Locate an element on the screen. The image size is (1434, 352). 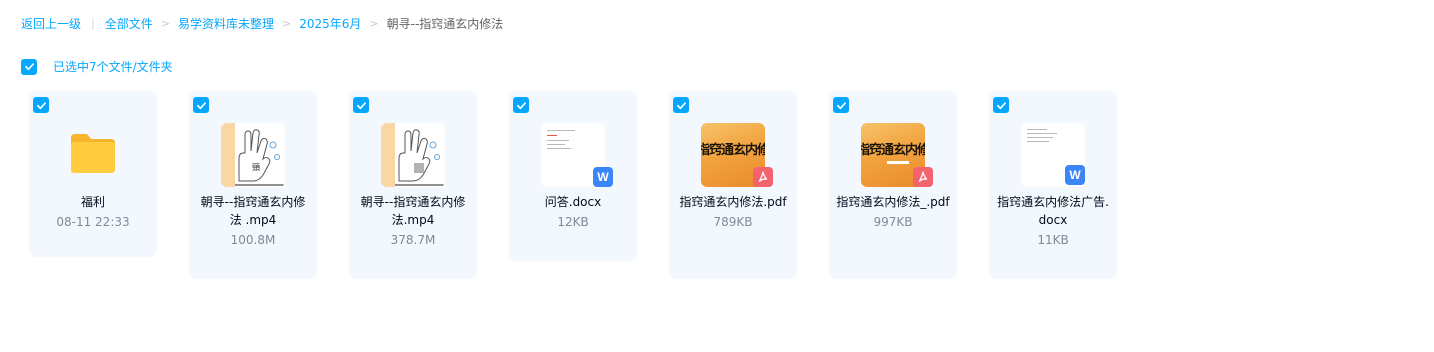
breadcrumb-item-library: 易学资料库未整理 is located at coordinates (226, 23).